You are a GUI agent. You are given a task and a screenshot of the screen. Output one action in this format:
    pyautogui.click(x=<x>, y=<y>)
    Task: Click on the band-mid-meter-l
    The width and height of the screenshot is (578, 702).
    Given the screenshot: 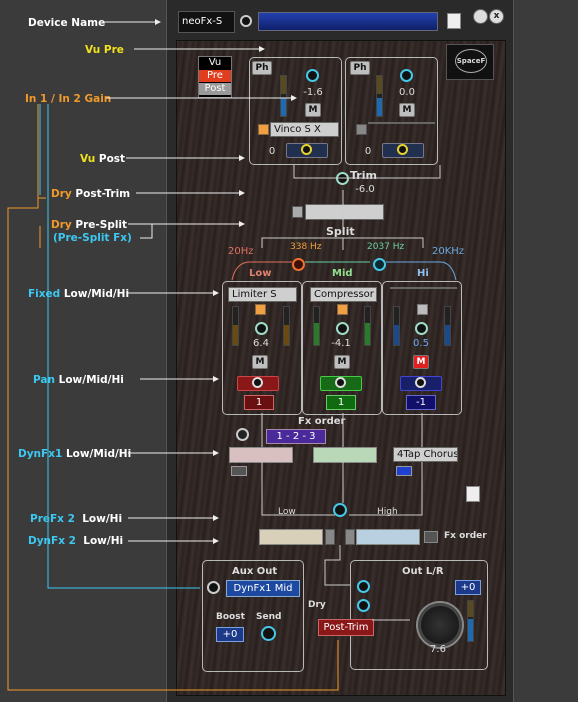 What is the action you would take?
    pyautogui.click(x=316, y=326)
    